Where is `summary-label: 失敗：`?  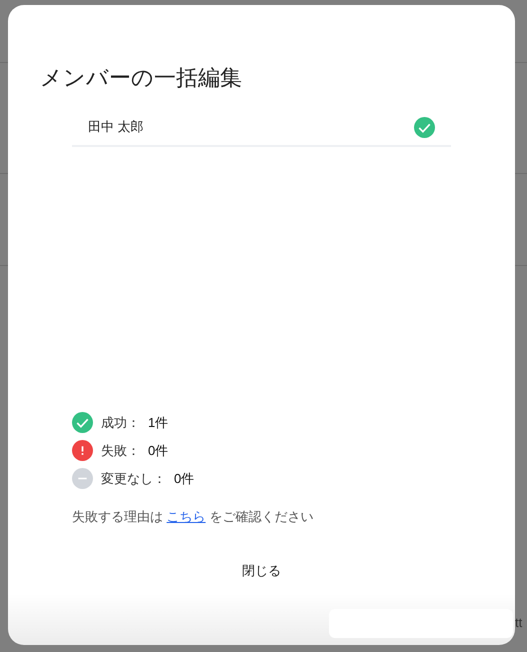 summary-label: 失敗： is located at coordinates (120, 451).